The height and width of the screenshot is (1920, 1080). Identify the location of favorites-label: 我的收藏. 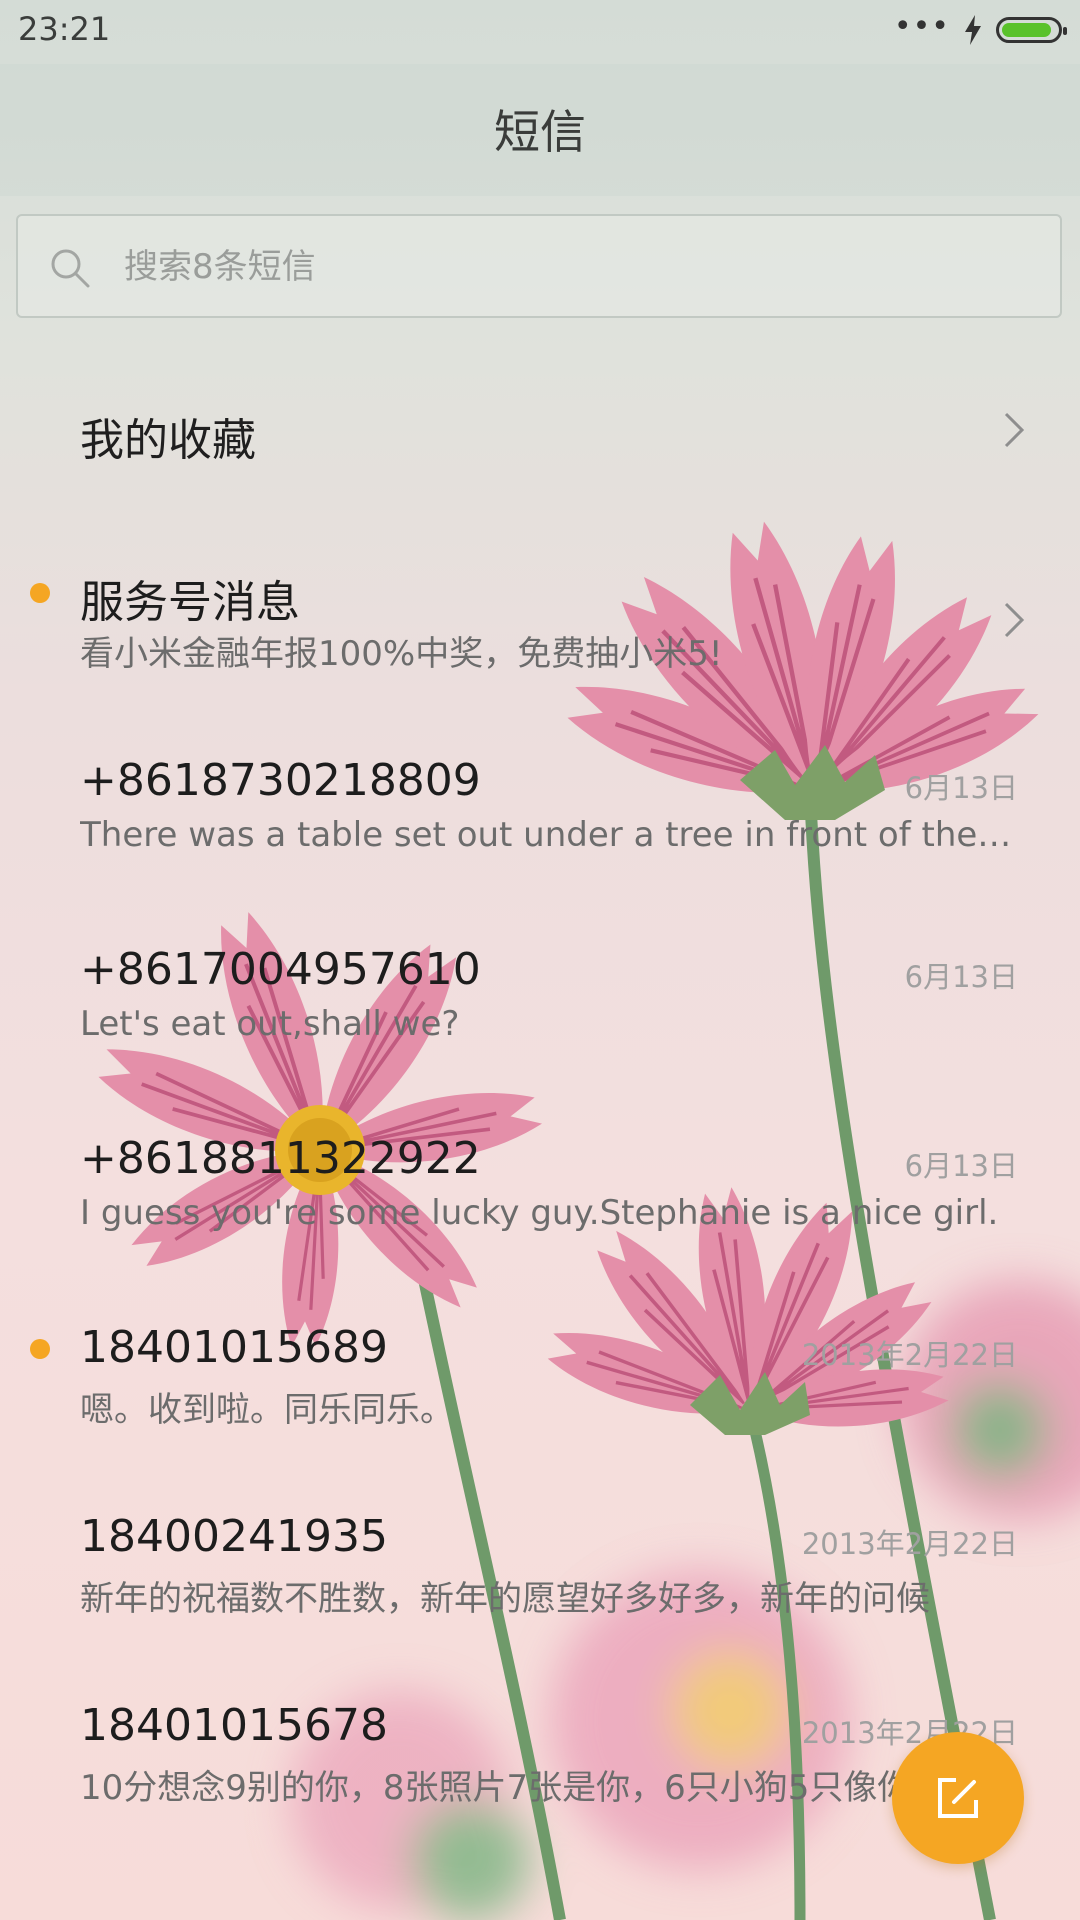
(168, 440).